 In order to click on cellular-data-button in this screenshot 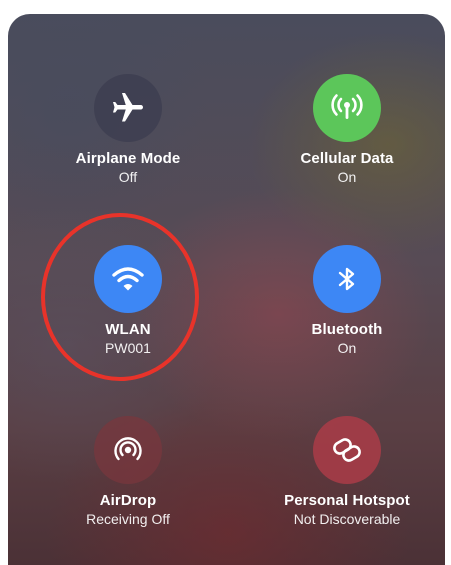, I will do `click(347, 108)`.